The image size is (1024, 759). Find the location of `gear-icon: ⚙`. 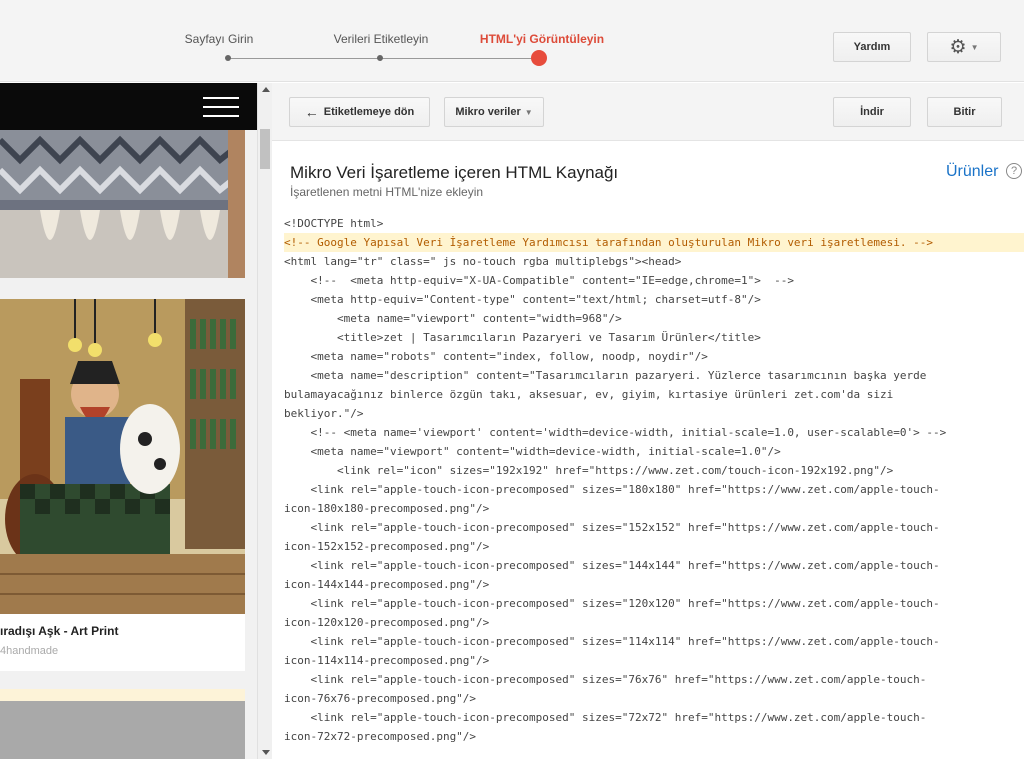

gear-icon: ⚙ is located at coordinates (958, 47).